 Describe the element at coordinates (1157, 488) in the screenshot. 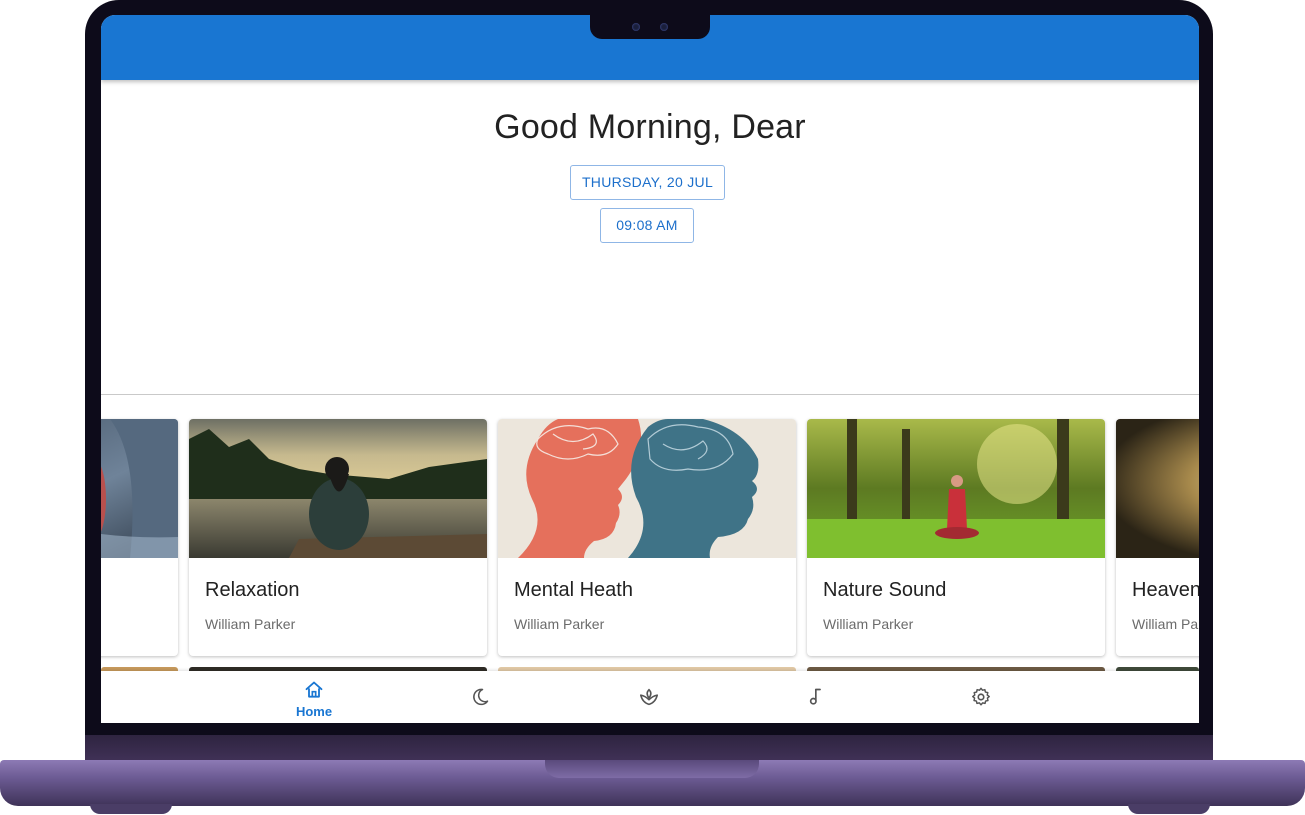

I see `heaven-image` at that location.